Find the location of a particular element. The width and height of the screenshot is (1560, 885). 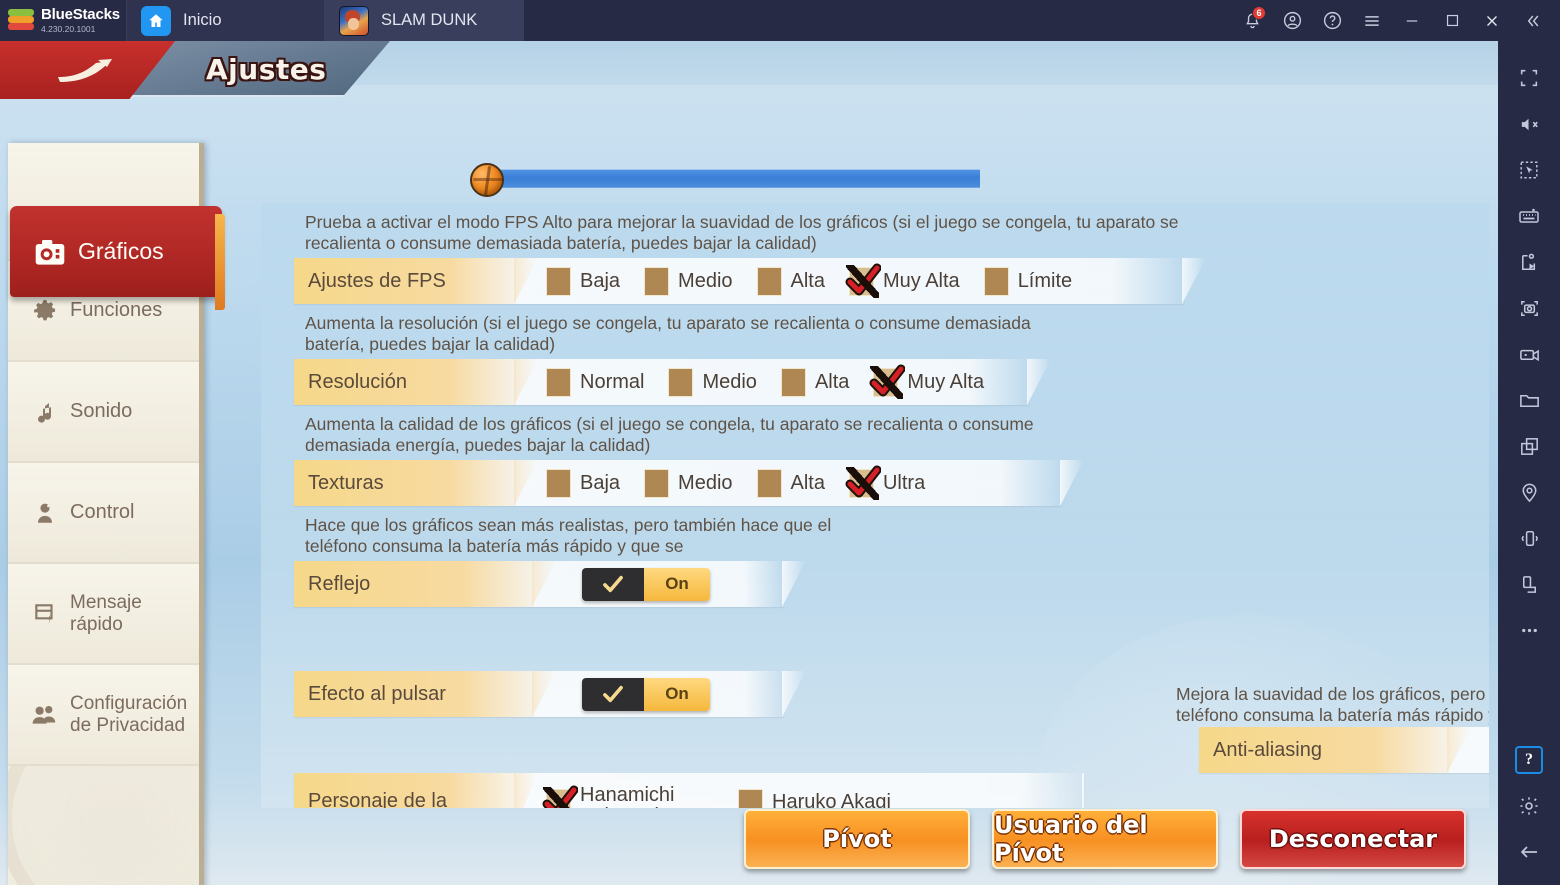

keyboard-controls-icon is located at coordinates (1529, 216).